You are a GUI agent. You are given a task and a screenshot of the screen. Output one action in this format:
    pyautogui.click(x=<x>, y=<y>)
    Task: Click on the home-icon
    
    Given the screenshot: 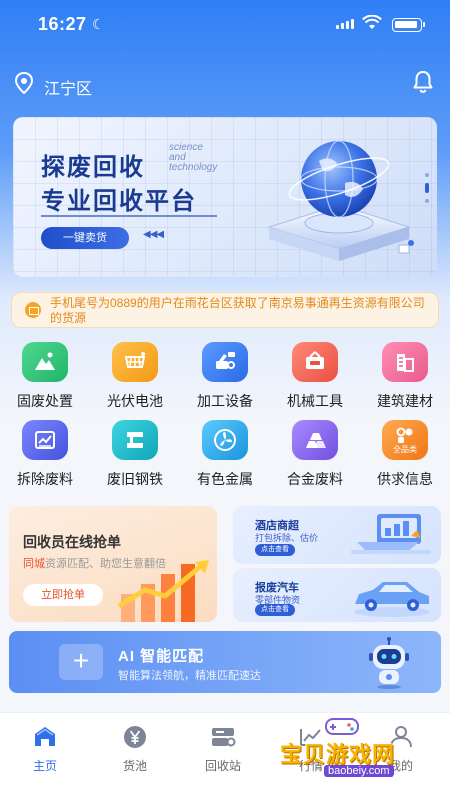 What is the action you would take?
    pyautogui.click(x=45, y=736)
    